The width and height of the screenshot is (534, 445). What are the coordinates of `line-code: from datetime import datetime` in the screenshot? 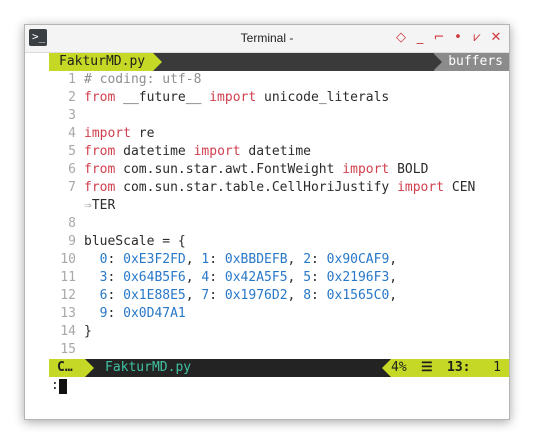 It's located at (197, 152).